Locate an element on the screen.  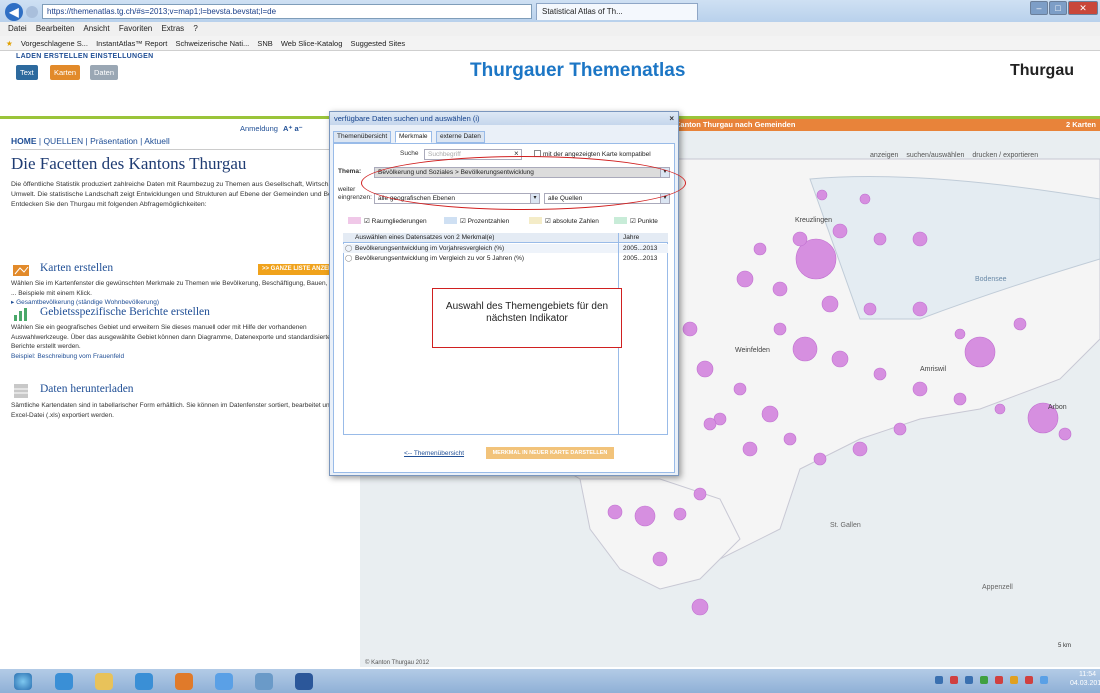
ie3-taskbar-icon is located at coordinates (224, 681).